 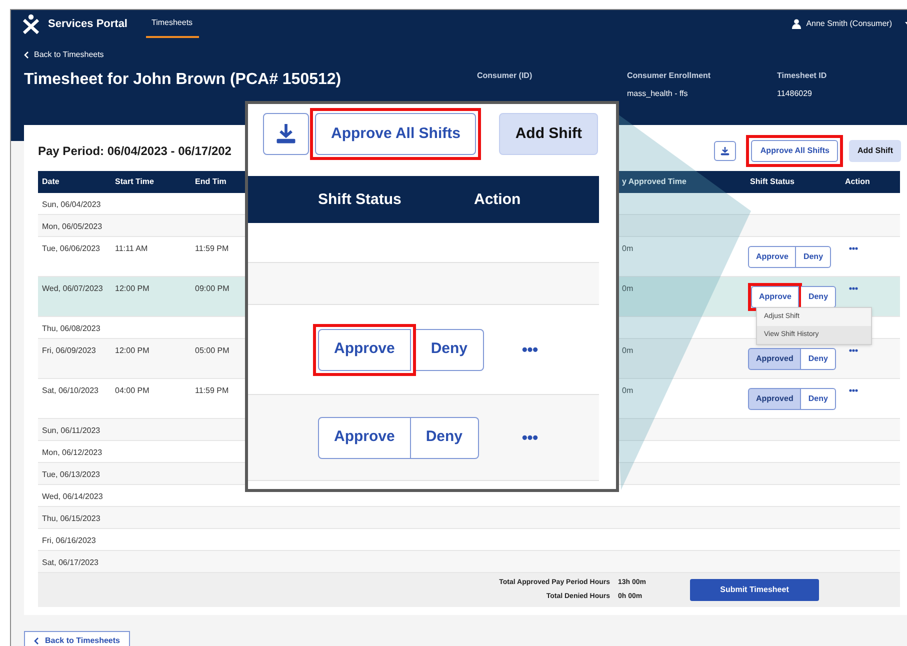 I want to click on info-label: Consumer Enrollment, so click(x=669, y=76).